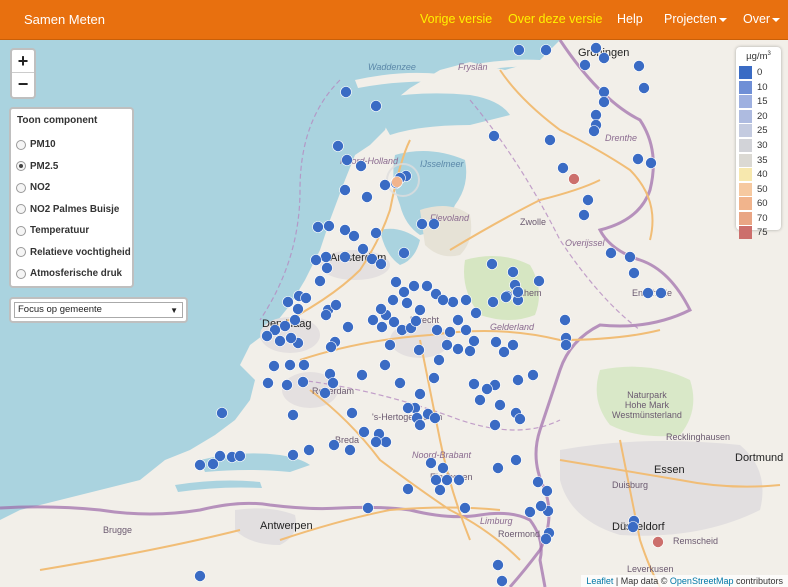  What do you see at coordinates (702, 581) in the screenshot?
I see `osm-link: OpenStreetMap` at bounding box center [702, 581].